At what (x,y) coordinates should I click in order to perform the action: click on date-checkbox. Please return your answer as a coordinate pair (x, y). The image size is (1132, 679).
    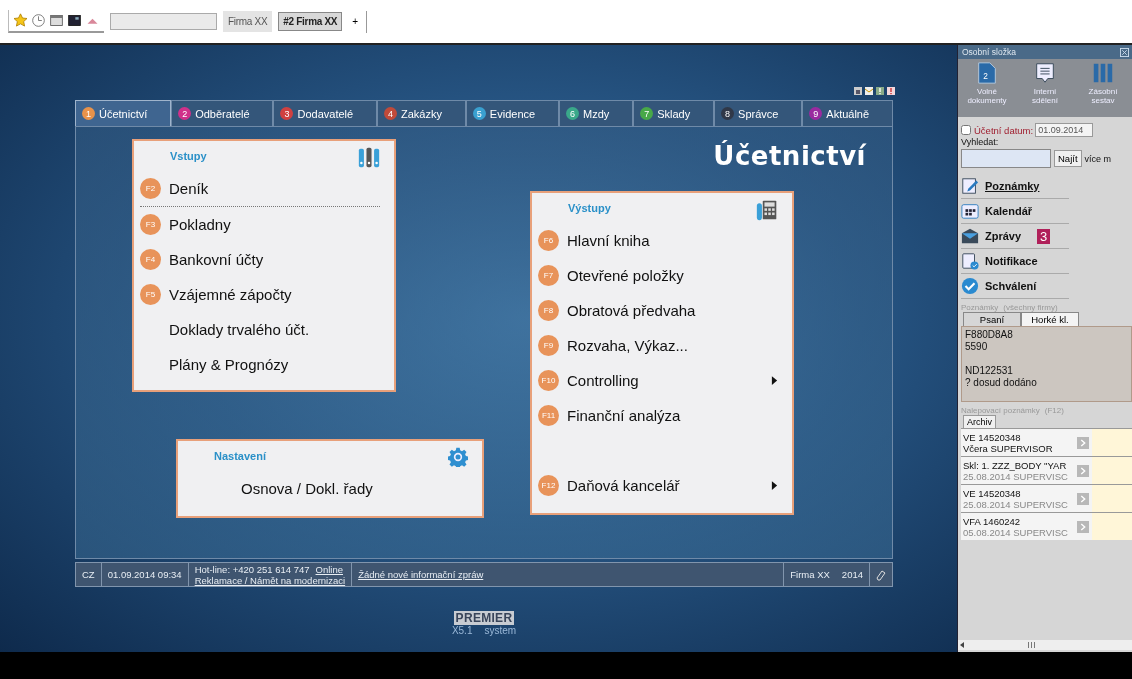
    Looking at the image, I should click on (966, 130).